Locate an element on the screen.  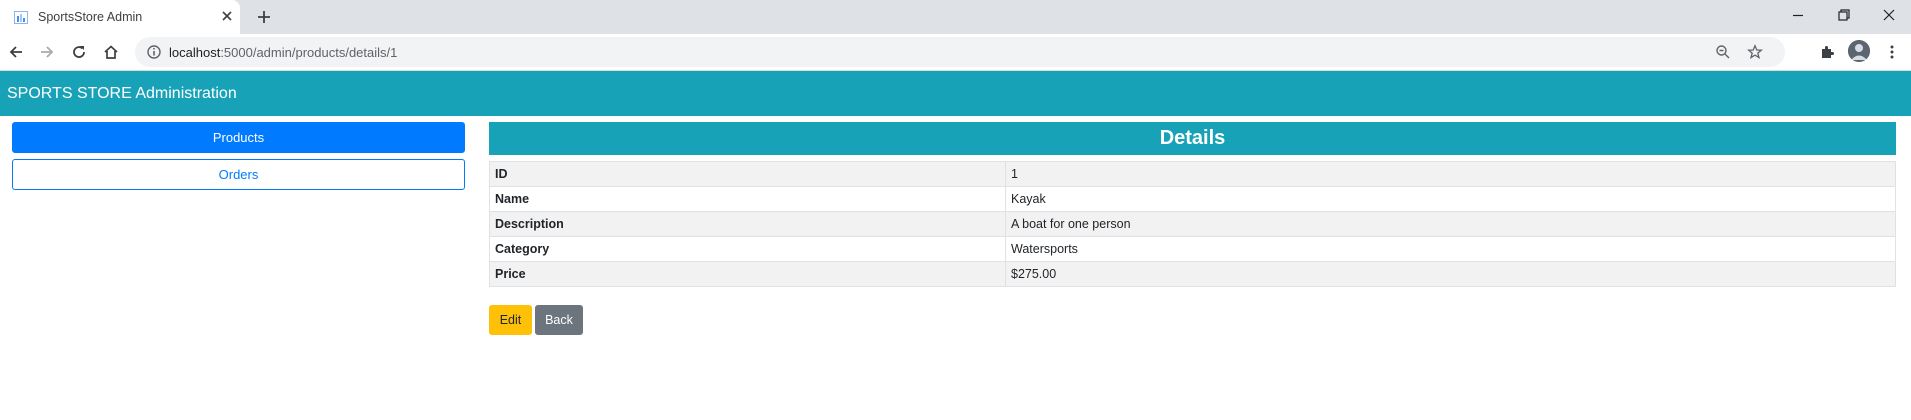
minimize-icon is located at coordinates (1798, 15).